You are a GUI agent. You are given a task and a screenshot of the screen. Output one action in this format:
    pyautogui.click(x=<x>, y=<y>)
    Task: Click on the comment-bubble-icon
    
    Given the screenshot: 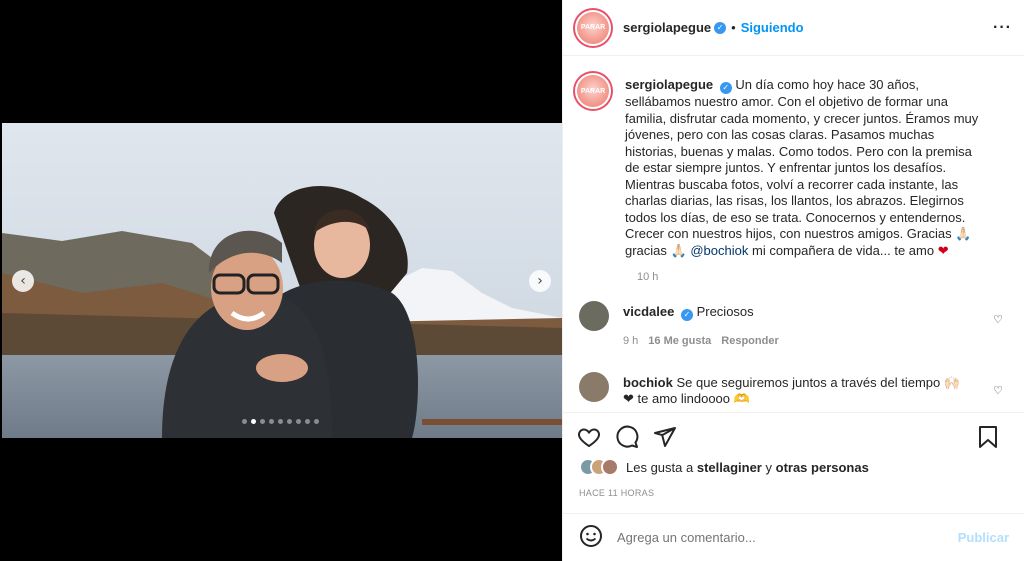 What is the action you would take?
    pyautogui.click(x=627, y=437)
    